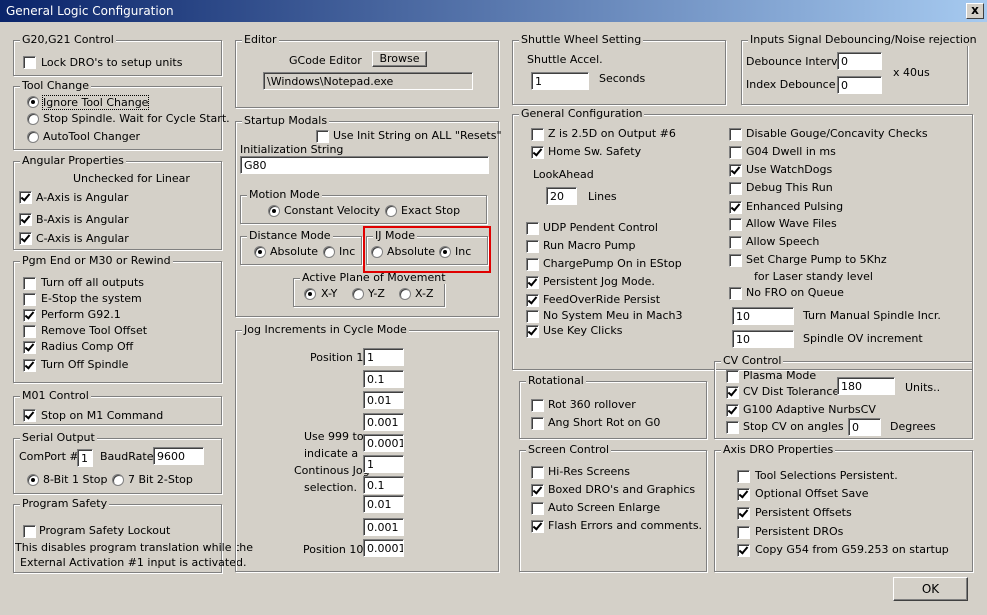 The image size is (987, 615). I want to click on no-system-menu-checkbox, so click(532, 316).